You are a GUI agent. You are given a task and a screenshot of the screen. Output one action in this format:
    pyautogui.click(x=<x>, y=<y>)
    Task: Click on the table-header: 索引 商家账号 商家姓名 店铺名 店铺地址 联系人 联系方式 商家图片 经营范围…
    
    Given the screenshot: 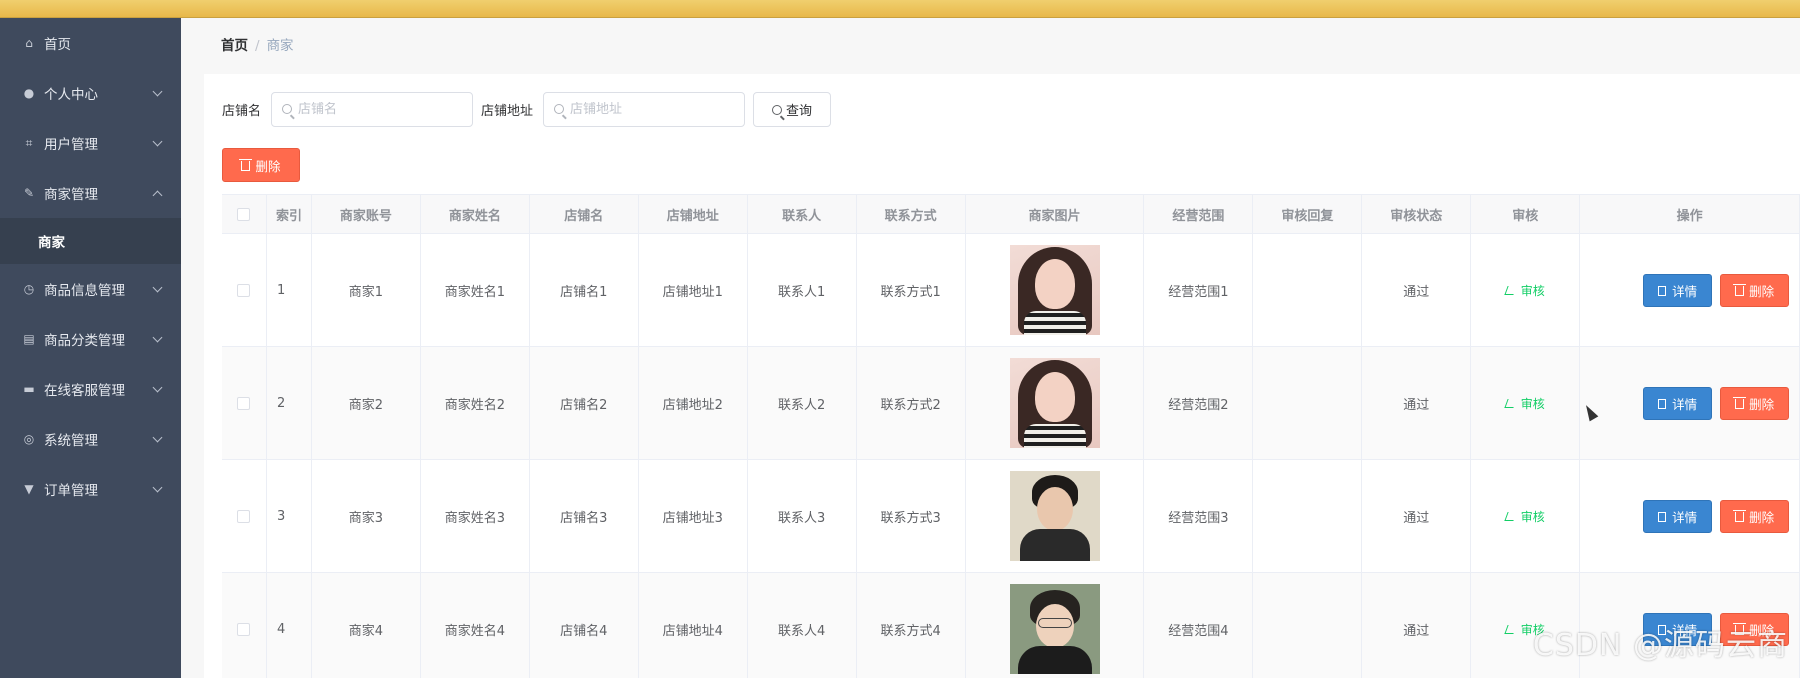 What is the action you would take?
    pyautogui.click(x=1011, y=214)
    